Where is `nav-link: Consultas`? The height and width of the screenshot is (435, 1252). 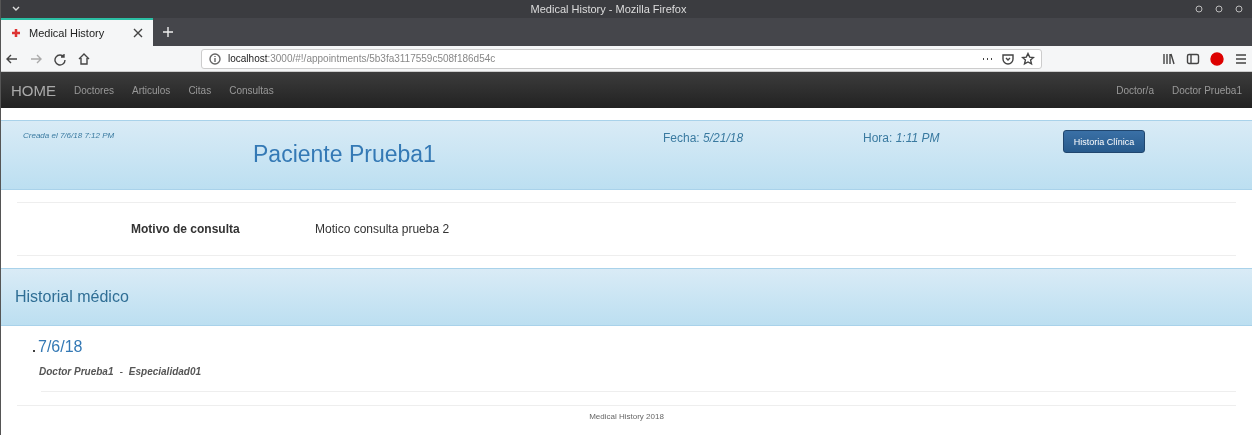 nav-link: Consultas is located at coordinates (251, 90).